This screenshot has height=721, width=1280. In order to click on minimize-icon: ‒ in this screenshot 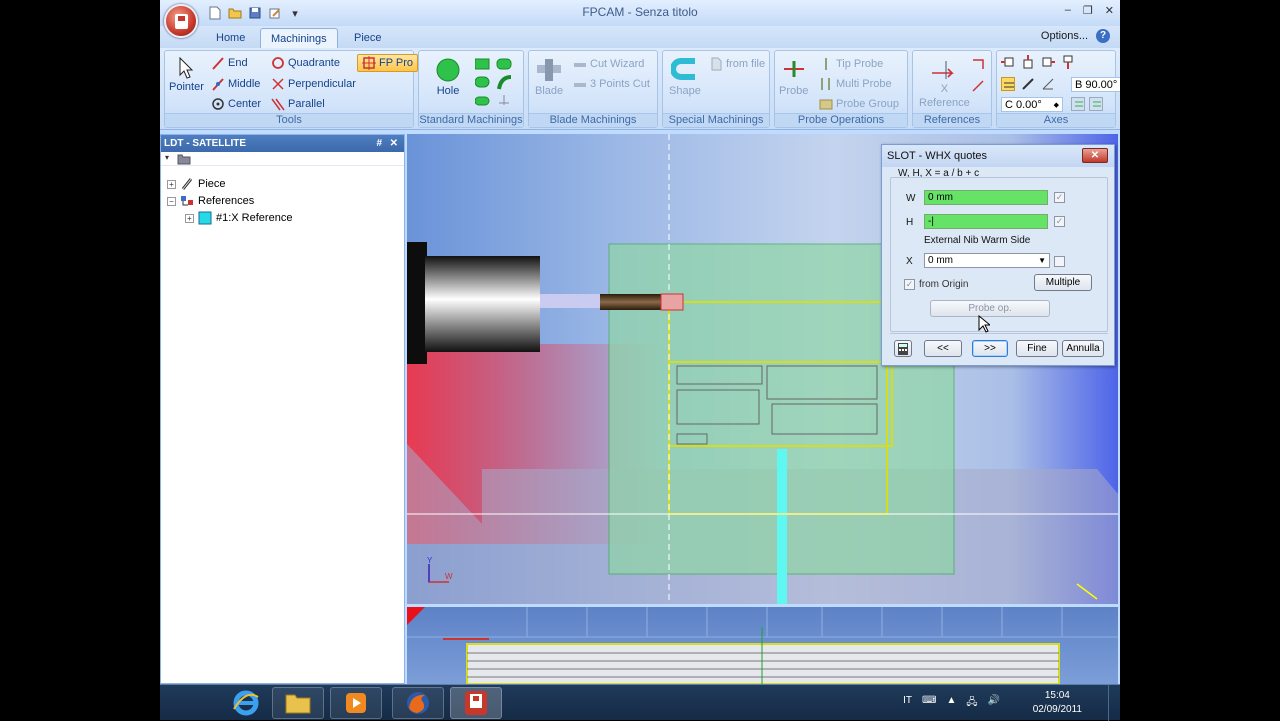, I will do `click(1068, 10)`.